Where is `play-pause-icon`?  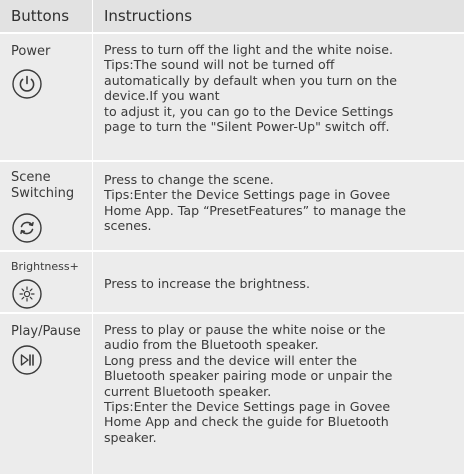 play-pause-icon is located at coordinates (27, 360).